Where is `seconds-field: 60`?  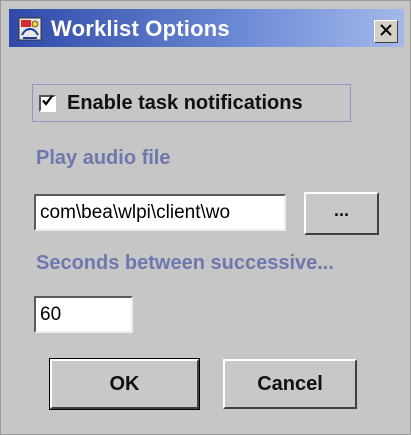
seconds-field: 60 is located at coordinates (83, 314).